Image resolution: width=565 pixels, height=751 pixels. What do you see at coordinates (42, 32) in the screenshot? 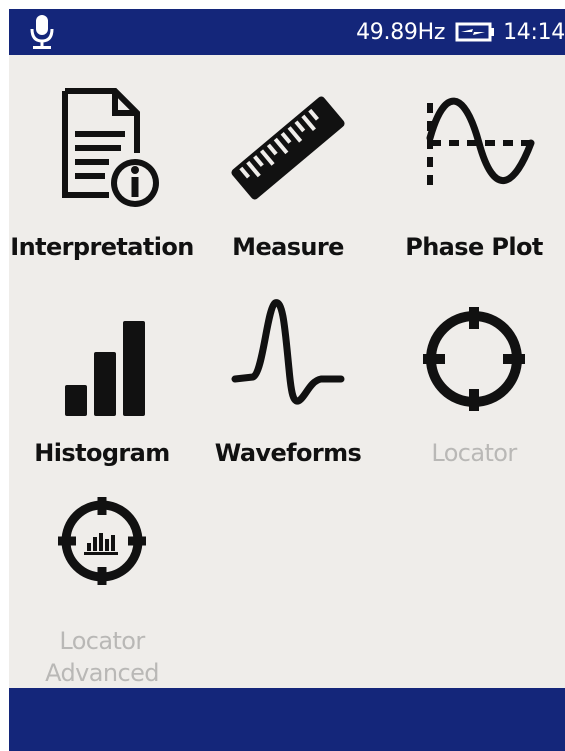
I see `microphone-icon` at bounding box center [42, 32].